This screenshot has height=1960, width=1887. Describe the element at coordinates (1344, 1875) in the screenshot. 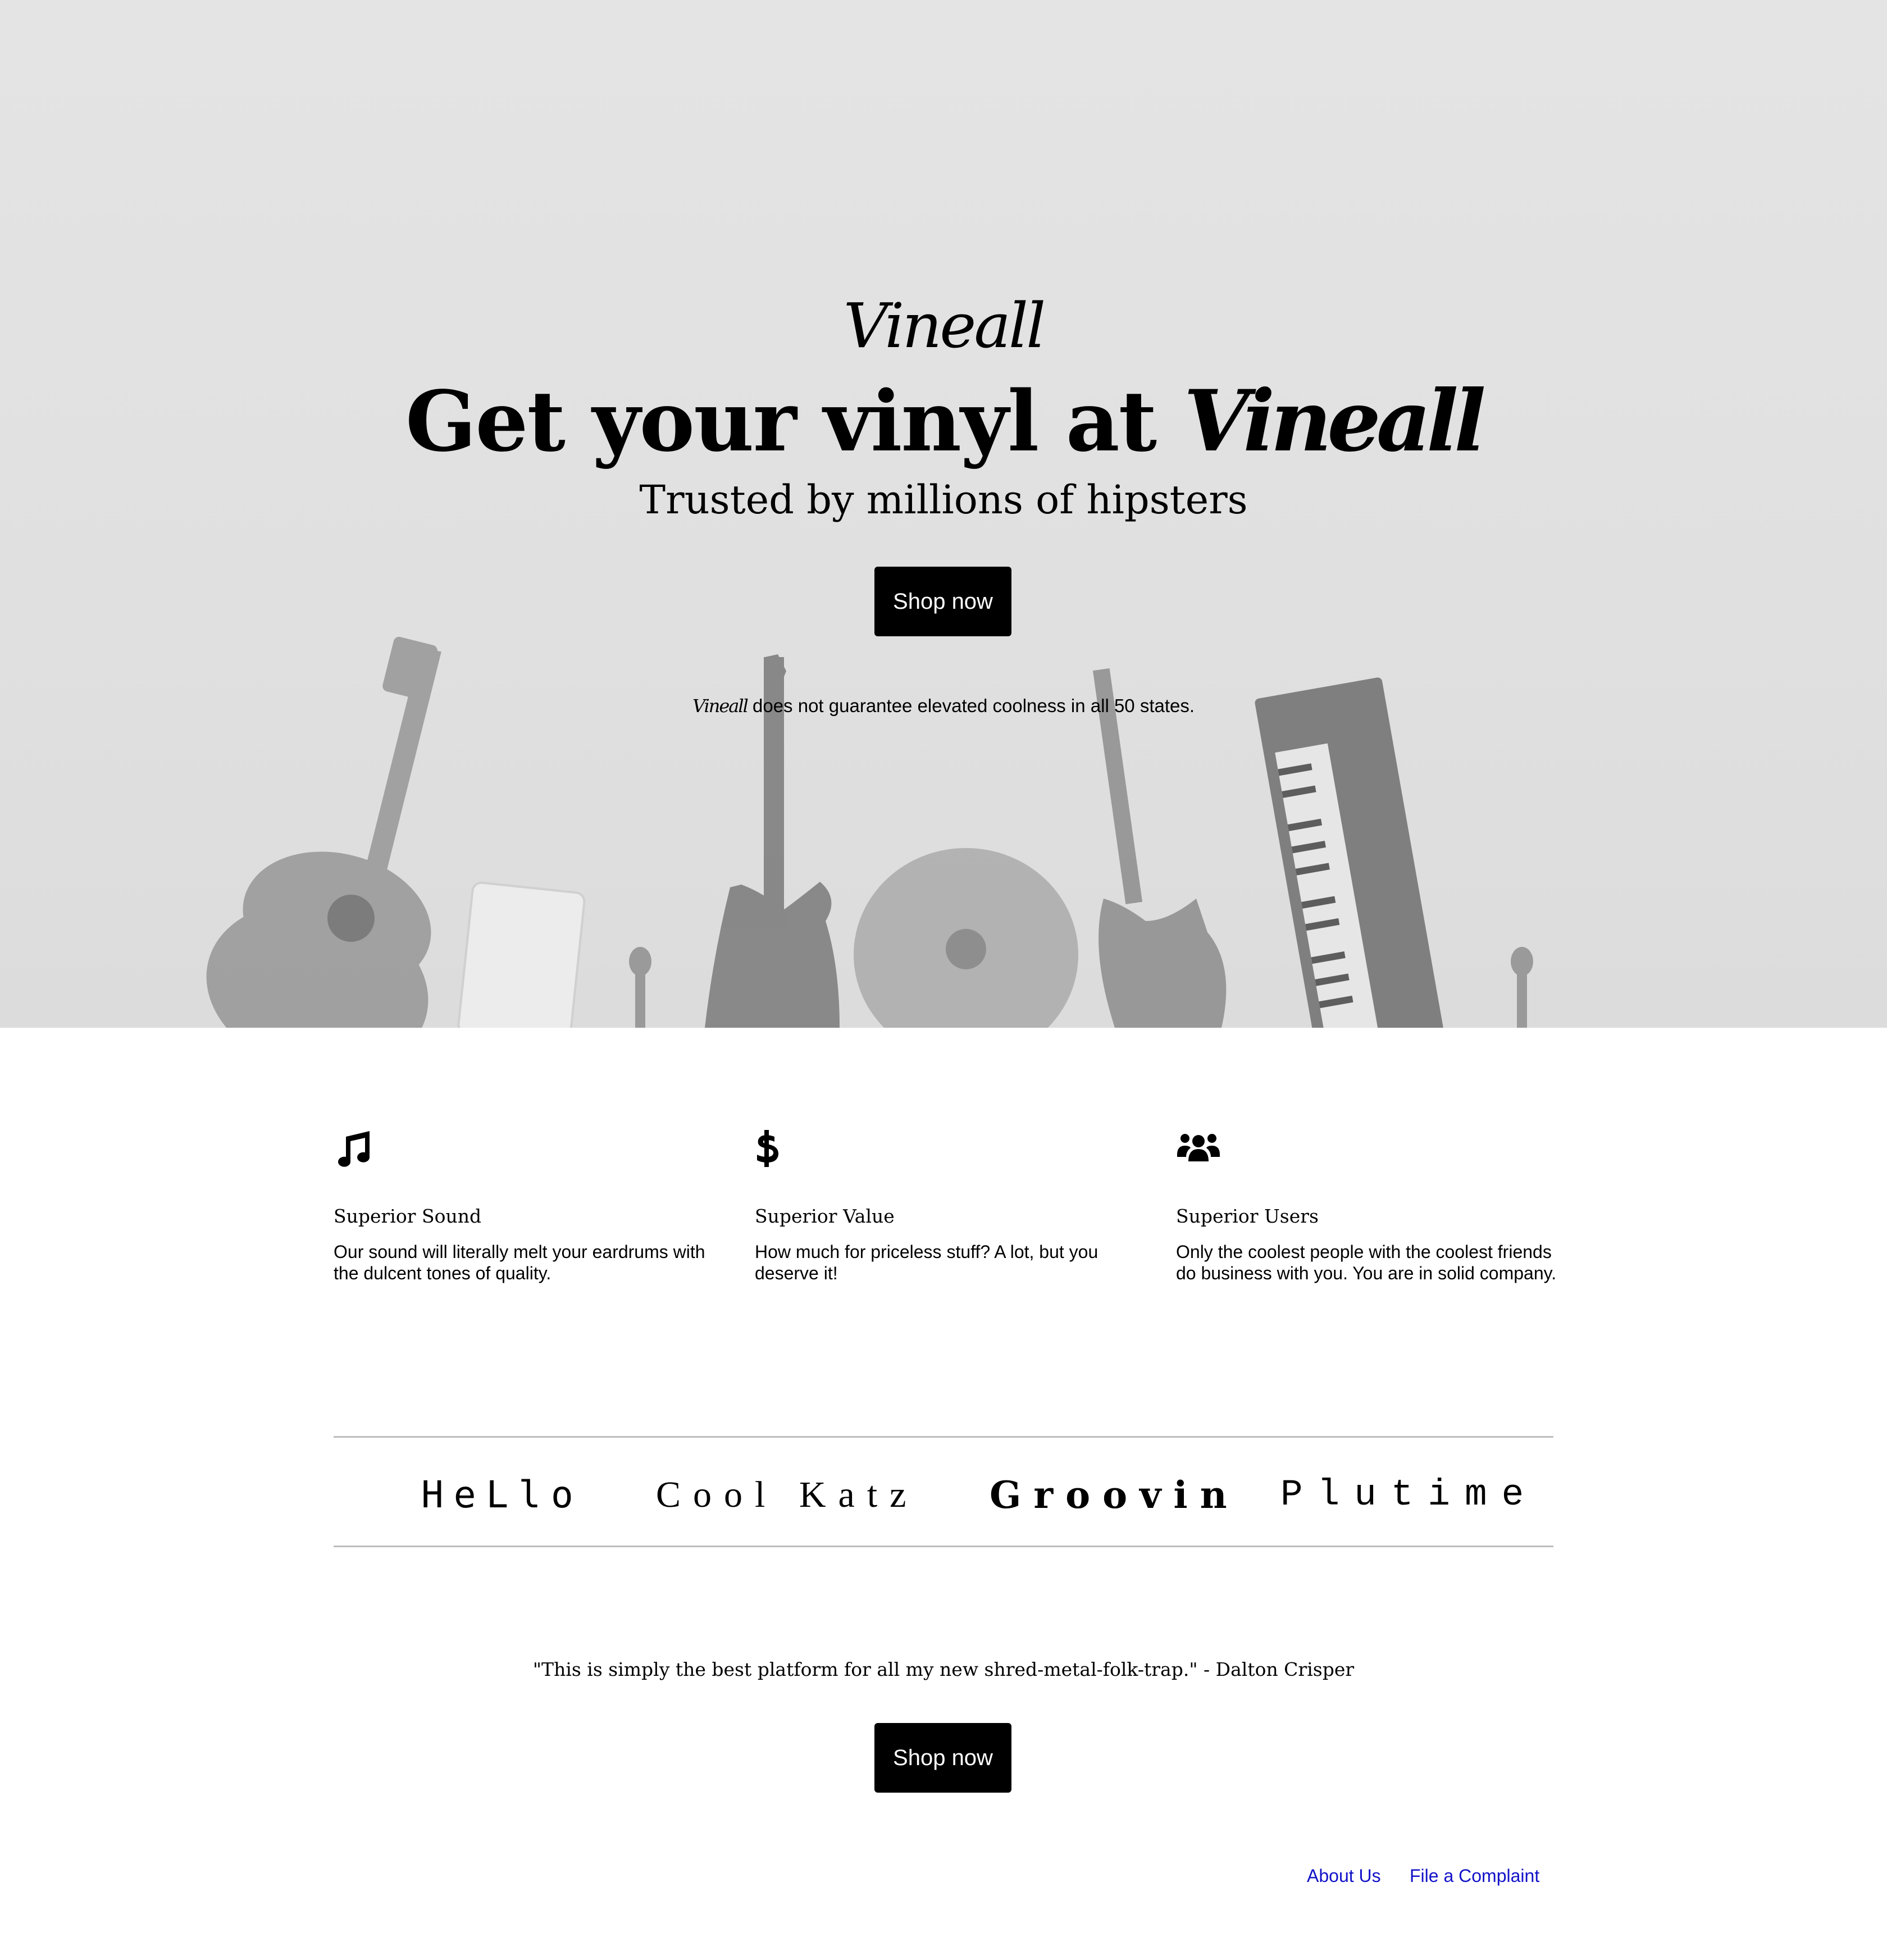

I see `footer-link-about-us: About Us` at that location.